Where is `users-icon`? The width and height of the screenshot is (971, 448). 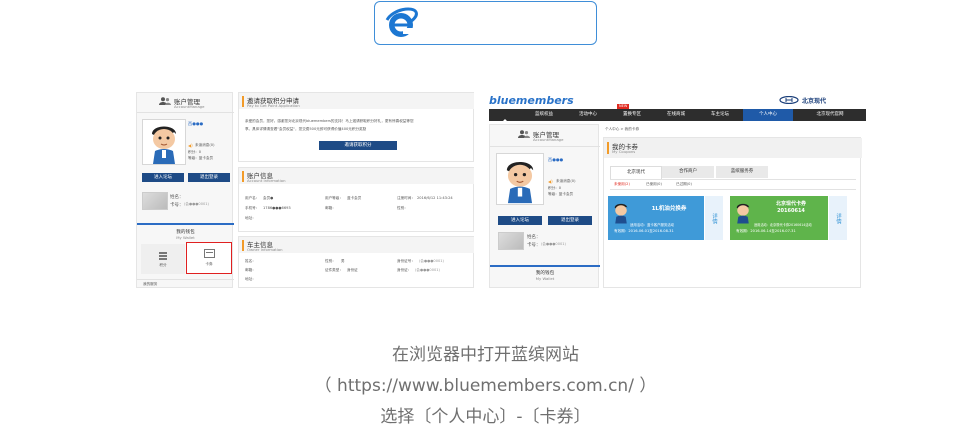
users-icon is located at coordinates (524, 134).